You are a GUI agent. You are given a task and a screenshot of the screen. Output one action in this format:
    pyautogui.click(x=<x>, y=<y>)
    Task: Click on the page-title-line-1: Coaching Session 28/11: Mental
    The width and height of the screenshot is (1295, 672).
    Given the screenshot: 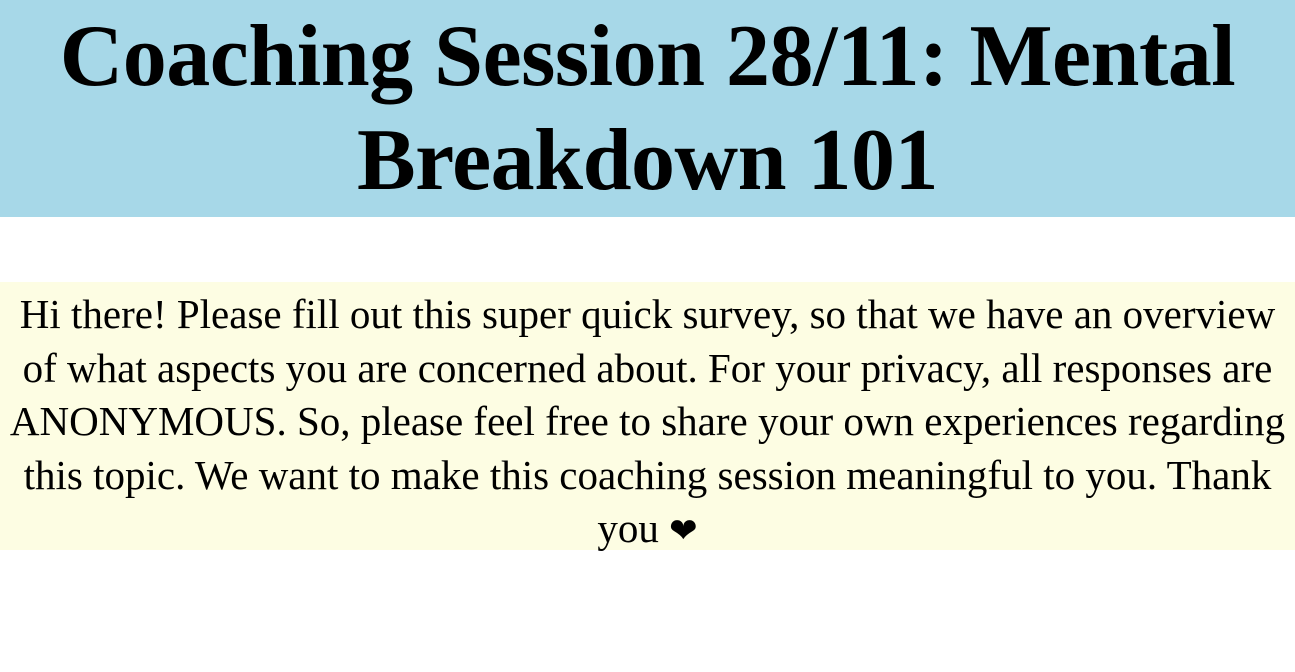 What is the action you would take?
    pyautogui.click(x=647, y=56)
    